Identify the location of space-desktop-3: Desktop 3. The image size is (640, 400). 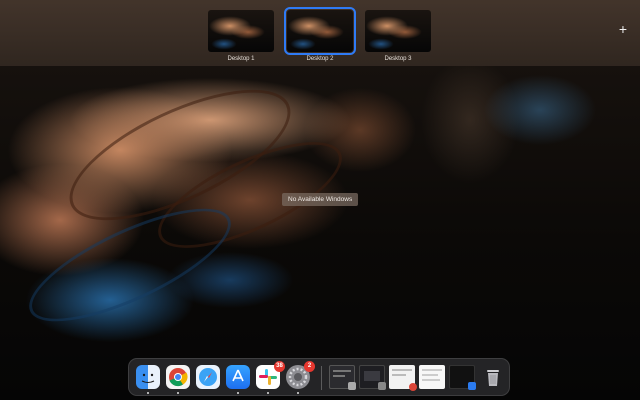
(398, 36).